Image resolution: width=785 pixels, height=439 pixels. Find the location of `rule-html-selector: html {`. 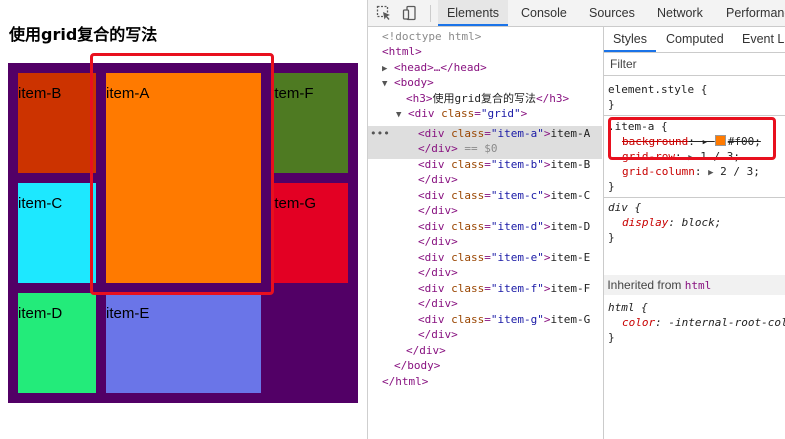

rule-html-selector: html { is located at coordinates (628, 307).